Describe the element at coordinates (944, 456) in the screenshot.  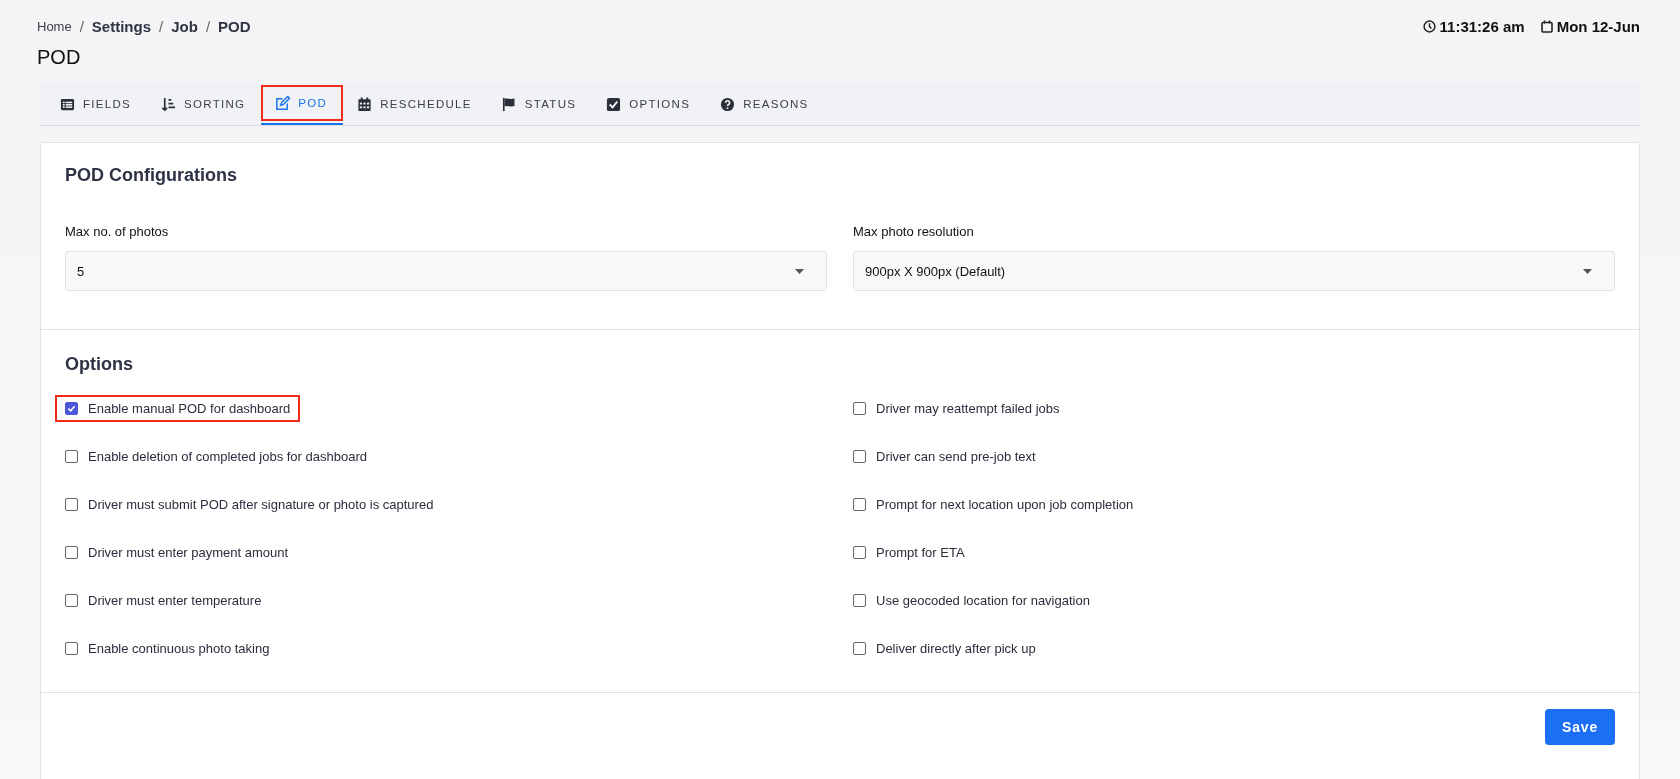
I see `option-checkbox: Driver can send pre-job text` at that location.